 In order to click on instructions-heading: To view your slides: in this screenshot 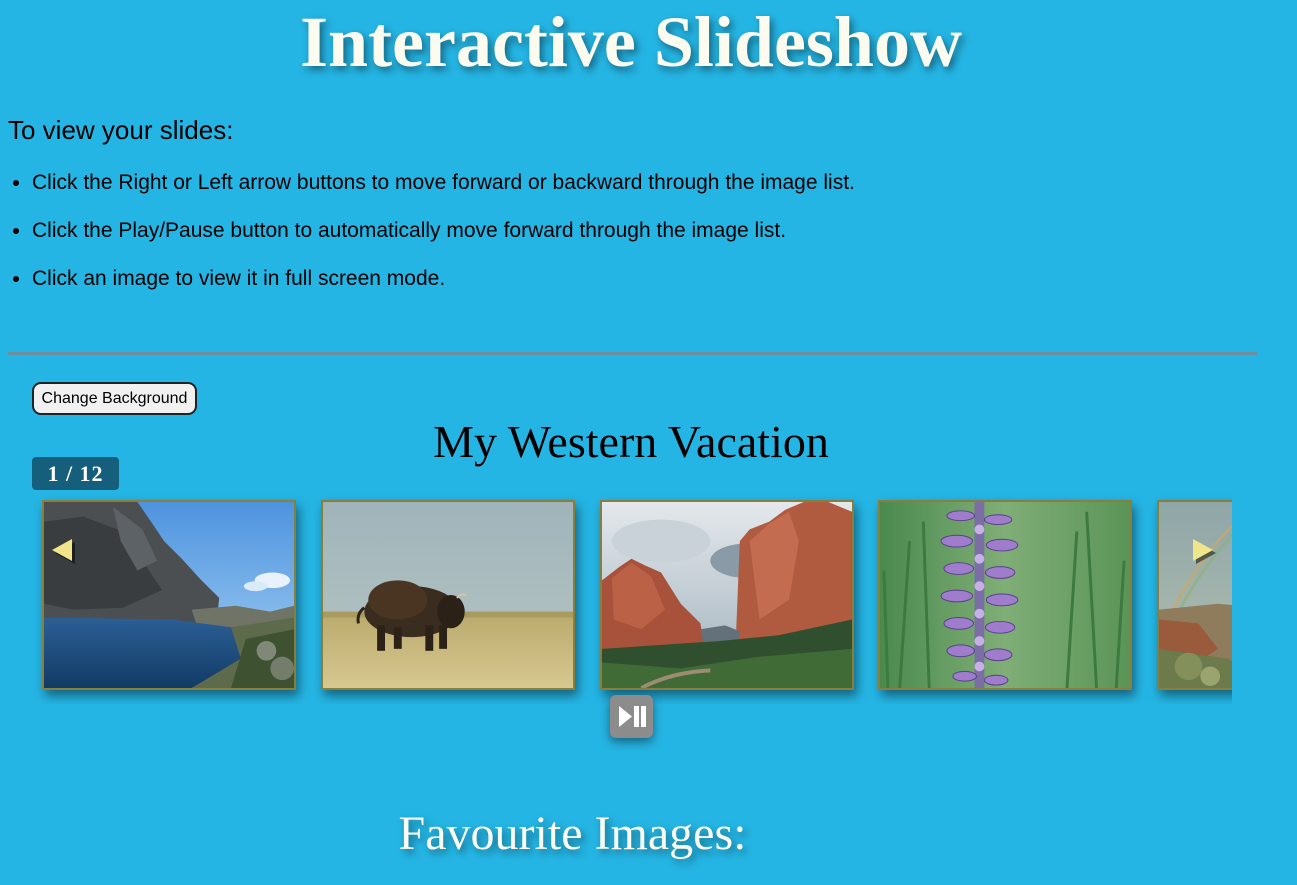, I will do `click(121, 130)`.